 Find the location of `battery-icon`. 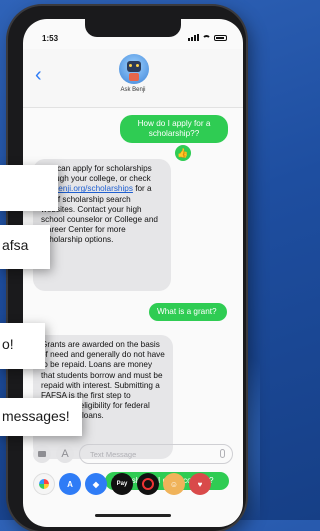

battery-icon is located at coordinates (220, 37).